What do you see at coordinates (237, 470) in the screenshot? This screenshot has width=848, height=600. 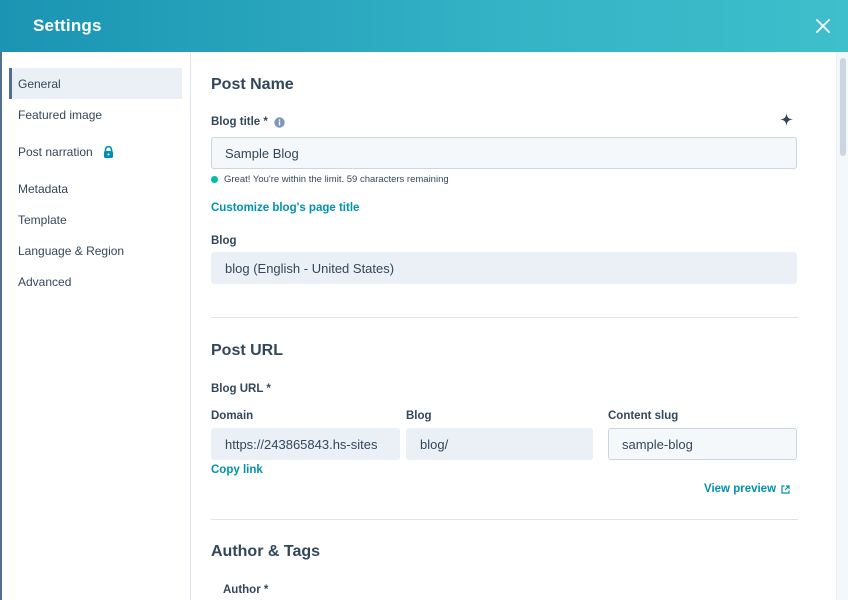 I see `copy-link: Copy link` at bounding box center [237, 470].